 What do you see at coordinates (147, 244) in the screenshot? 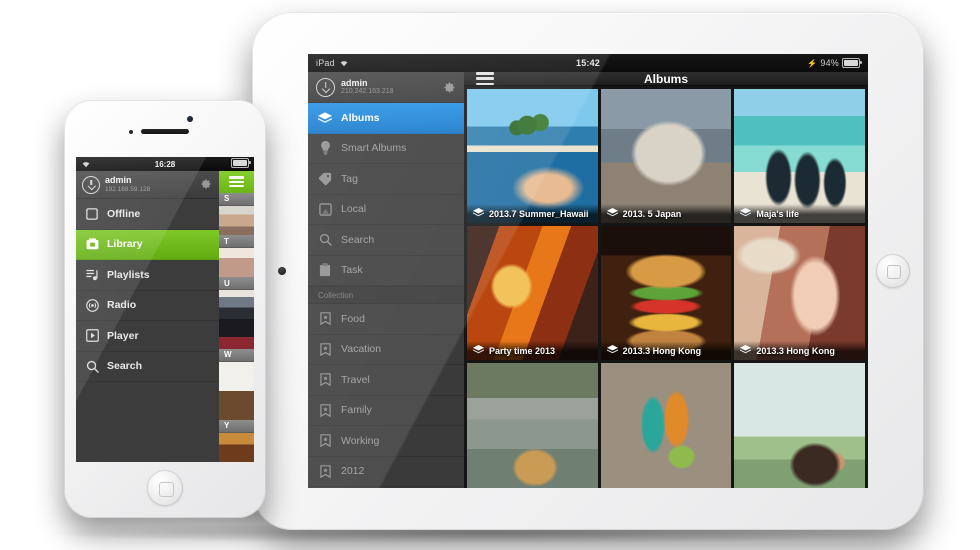
I see `sidebar-item-library: Library` at bounding box center [147, 244].